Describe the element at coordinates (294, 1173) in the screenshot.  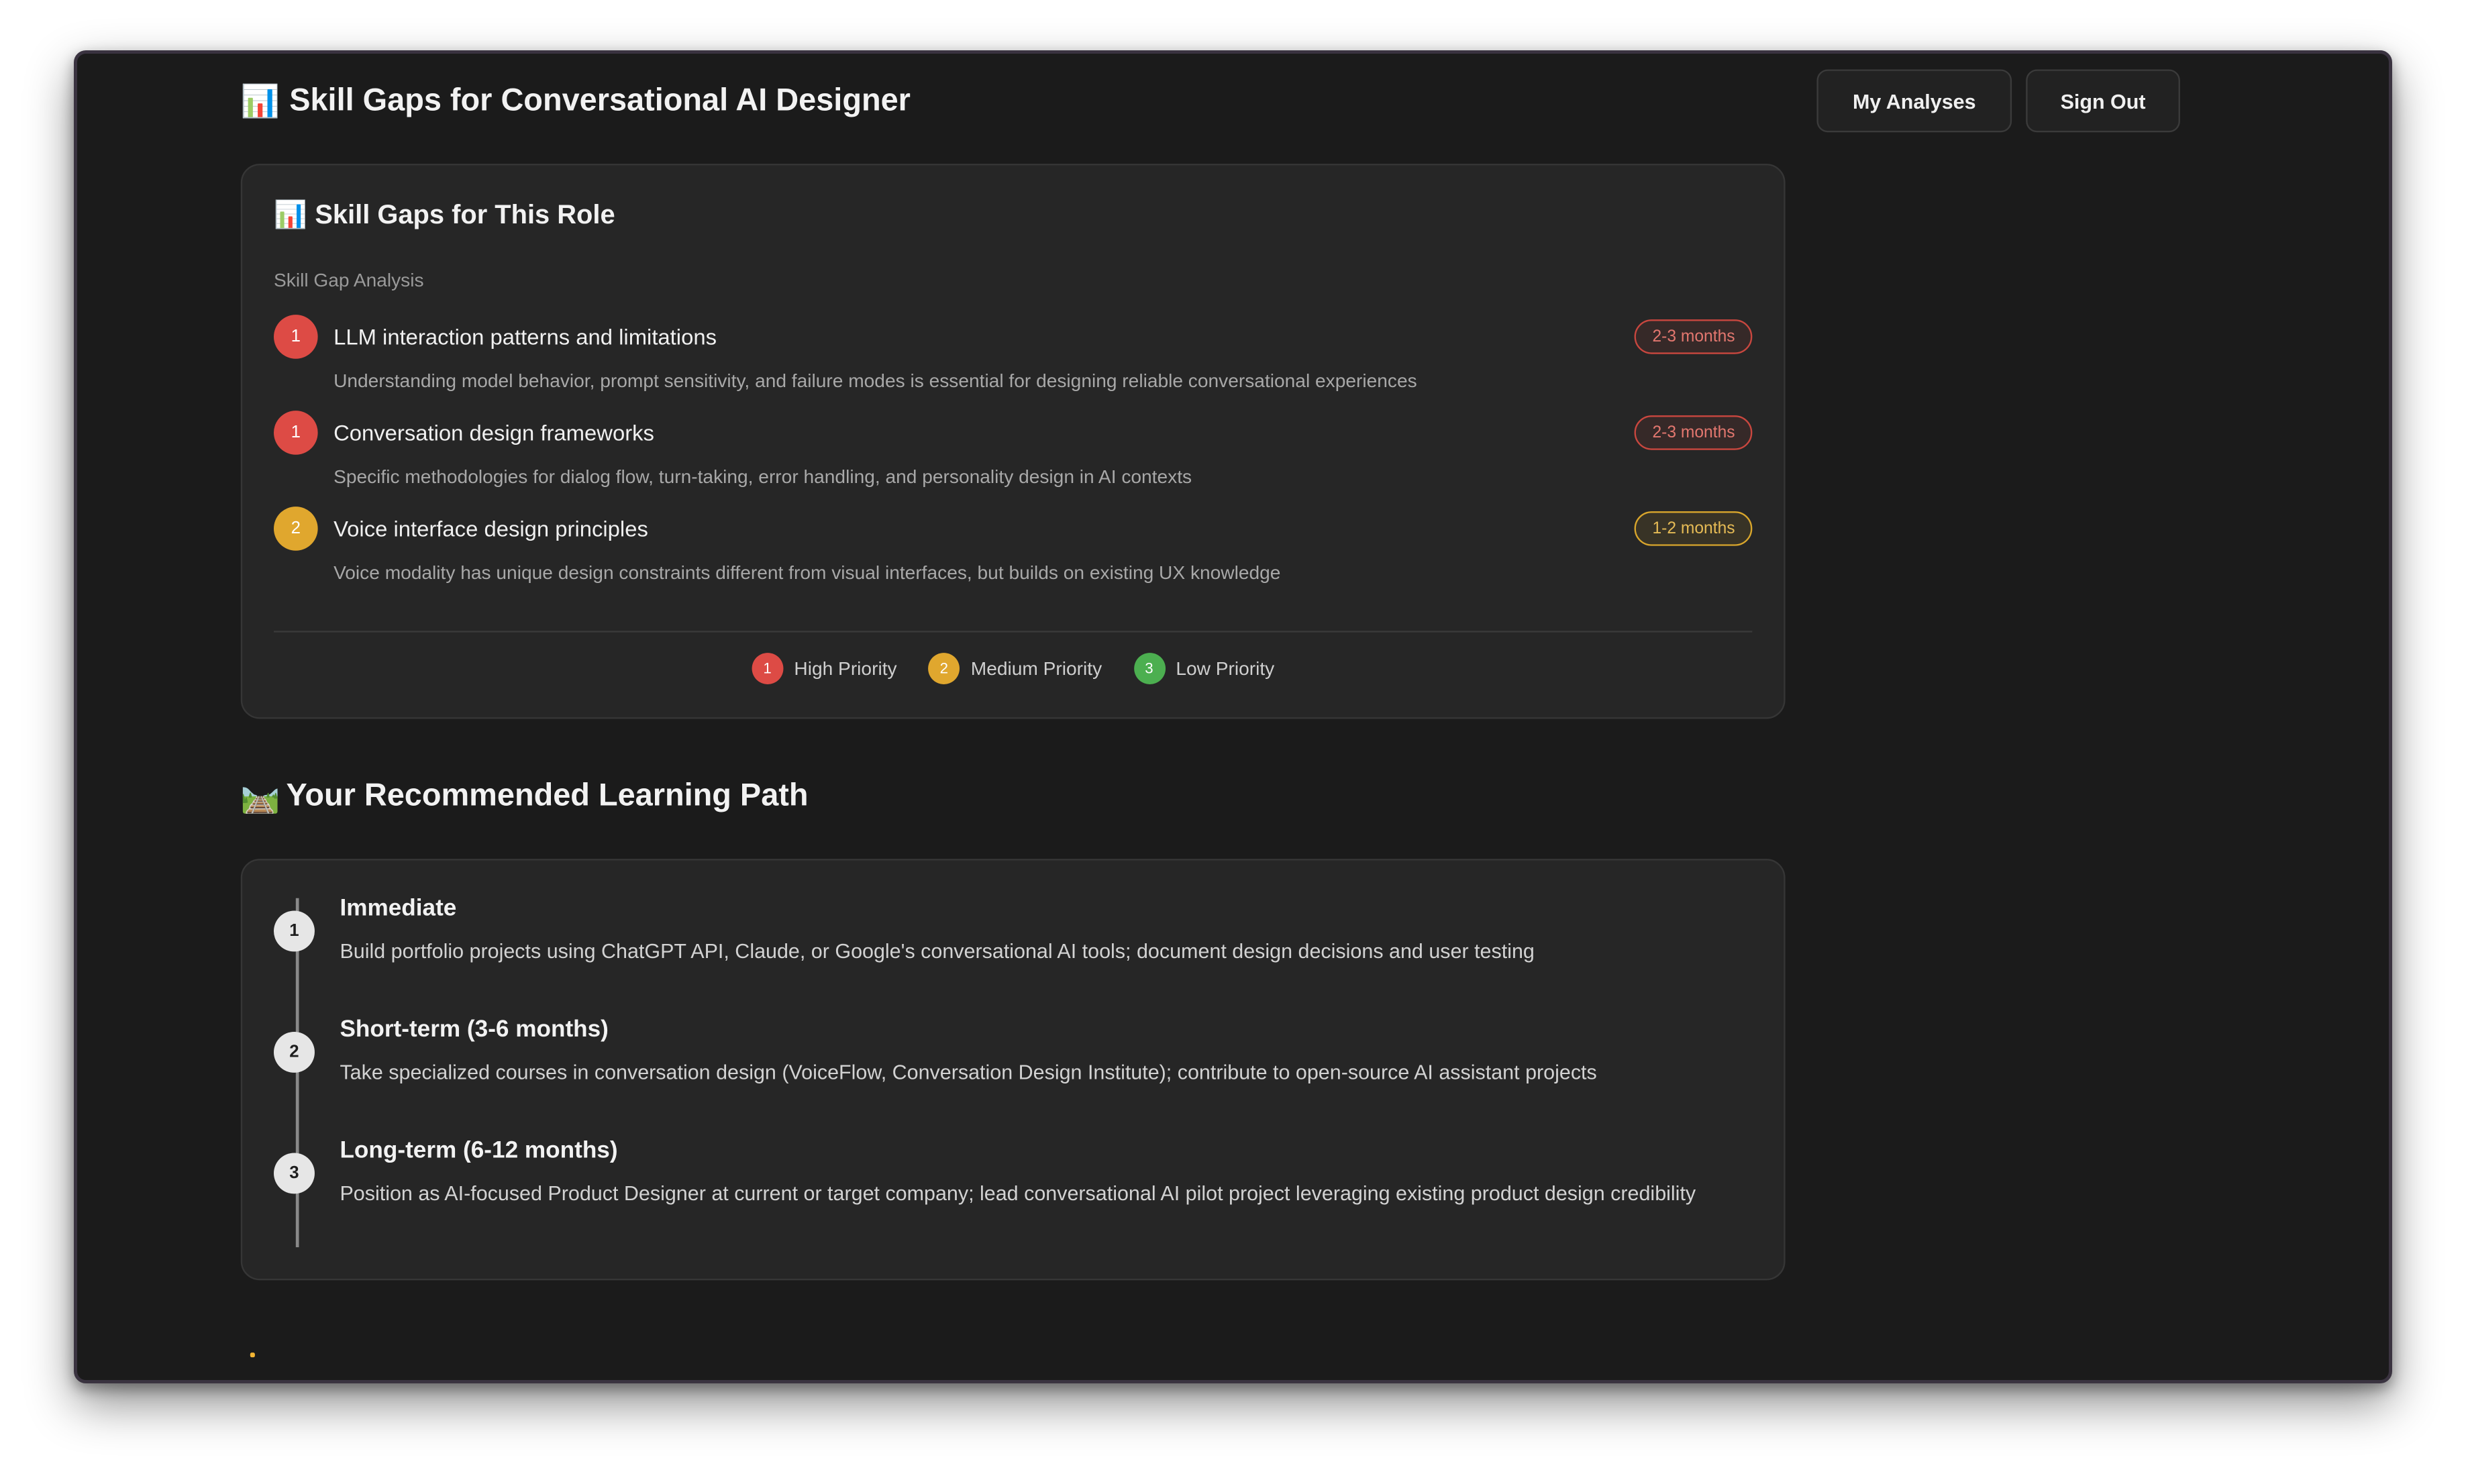
I see `step-number-badge: 3` at that location.